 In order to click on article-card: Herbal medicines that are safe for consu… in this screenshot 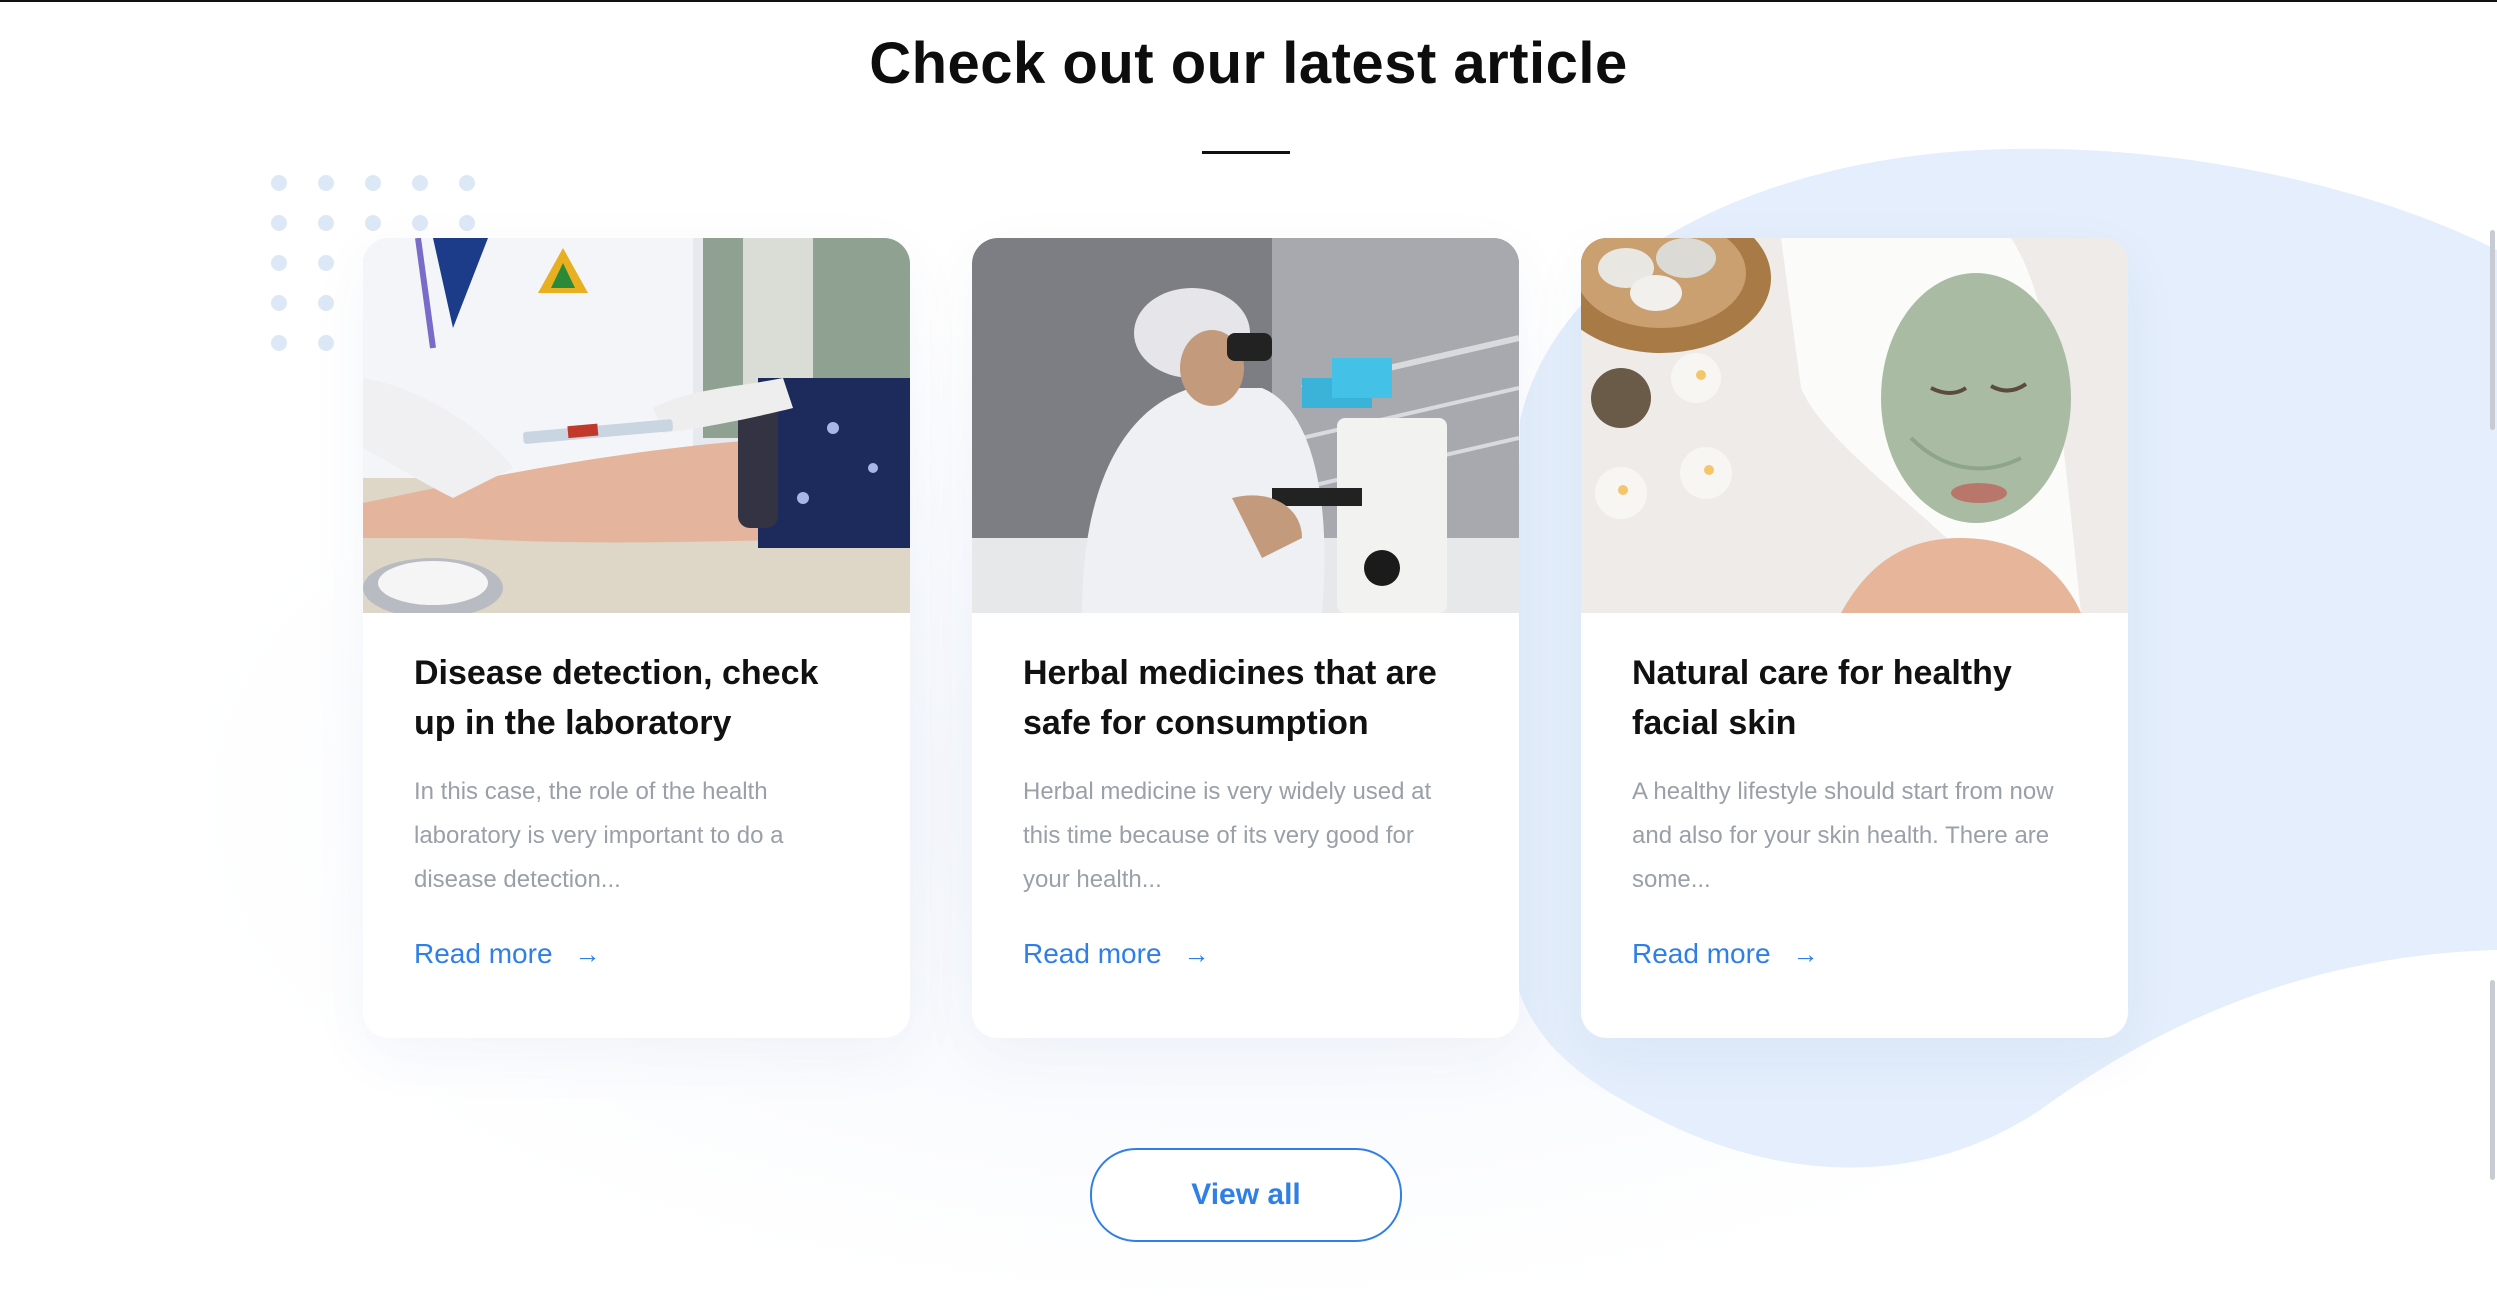, I will do `click(1245, 638)`.